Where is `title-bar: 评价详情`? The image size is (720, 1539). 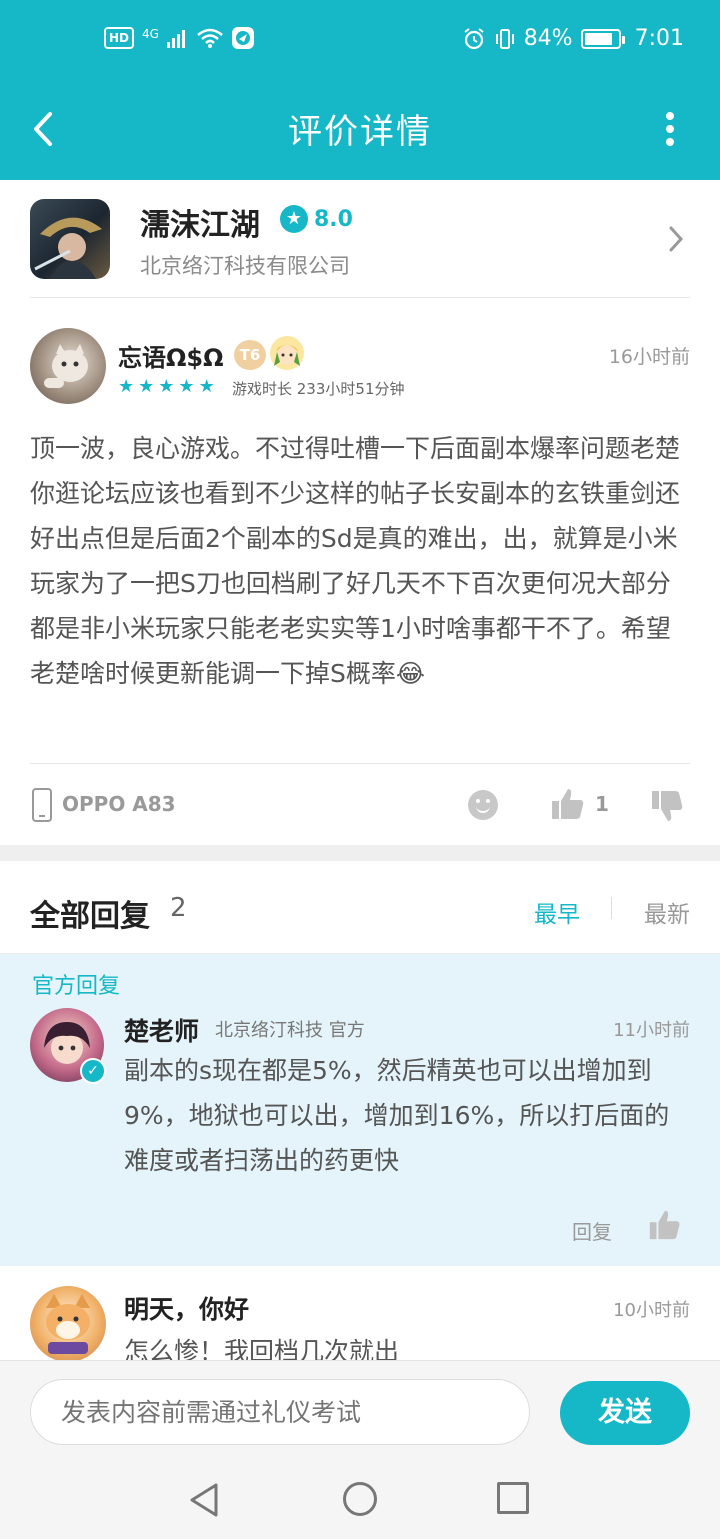
title-bar: 评价详情 is located at coordinates (360, 131).